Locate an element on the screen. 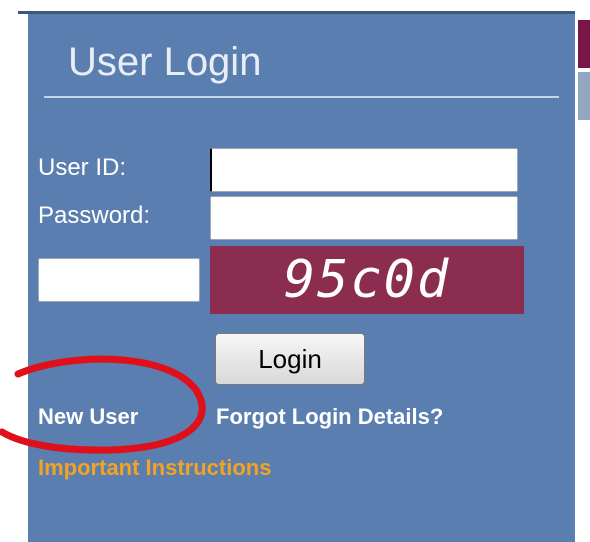  adjacent-panel-strip-gray is located at coordinates (584, 96).